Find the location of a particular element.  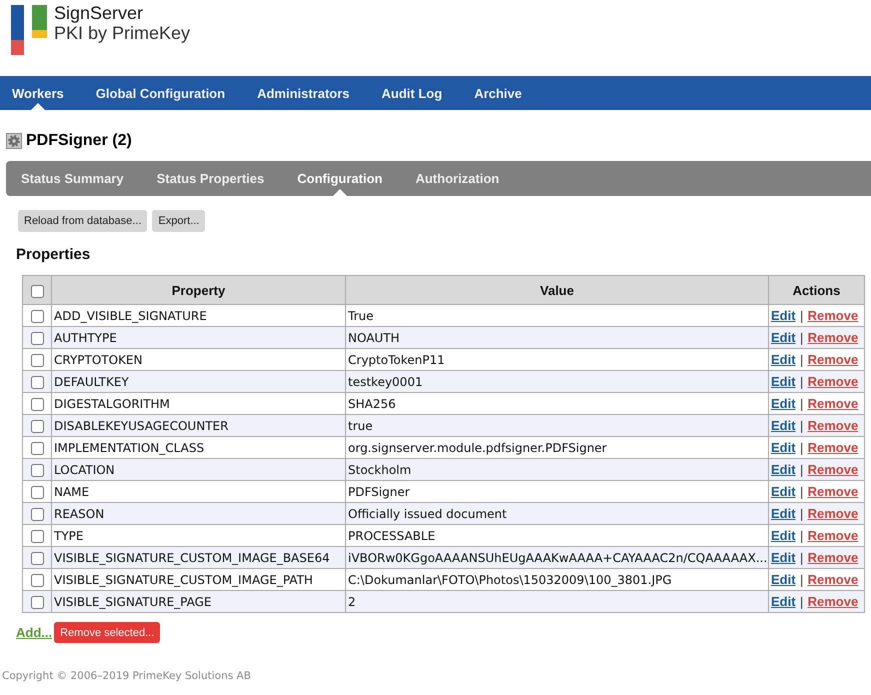

tab: Configuration is located at coordinates (339, 178).